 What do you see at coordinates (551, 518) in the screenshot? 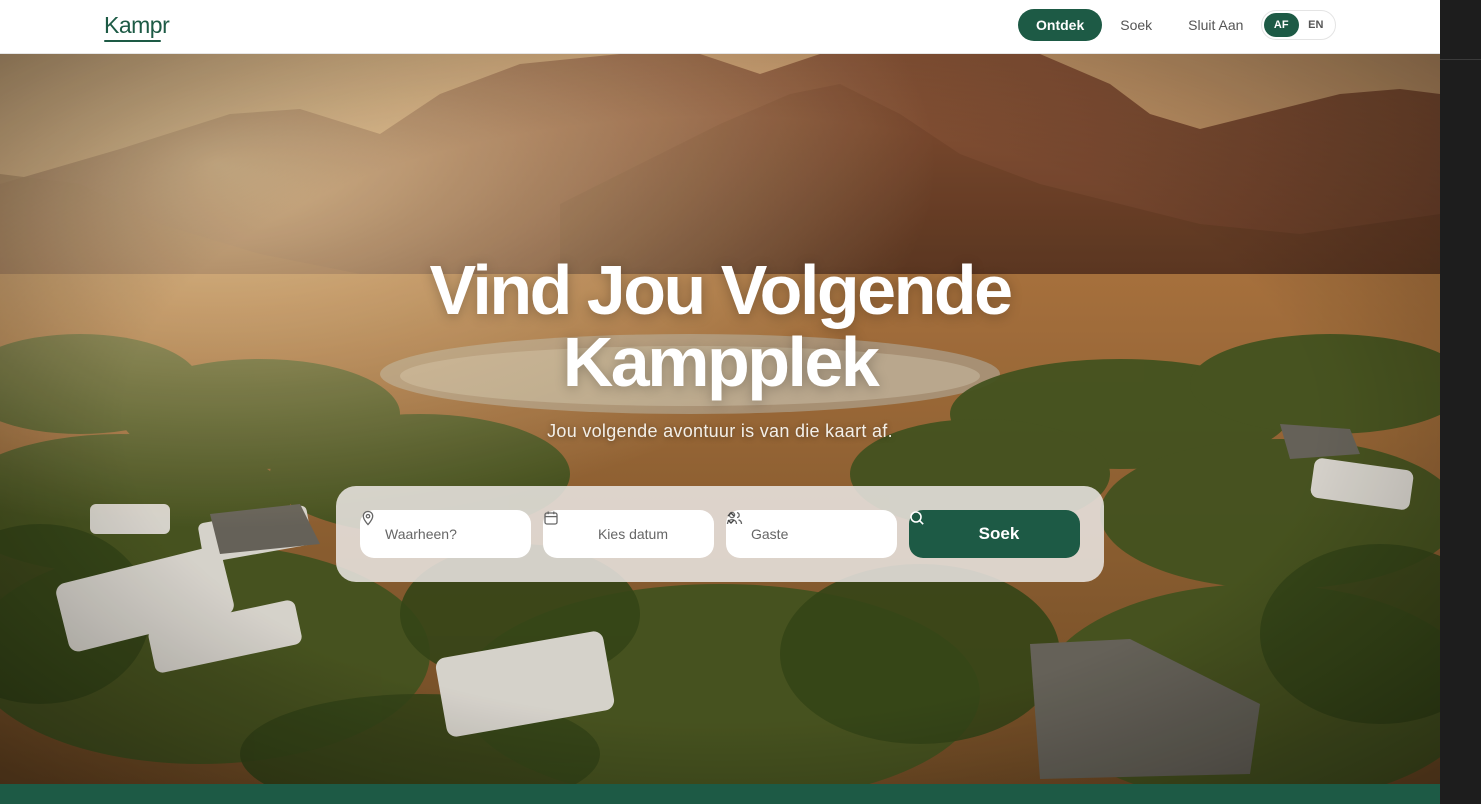
I see `calendar-icon` at bounding box center [551, 518].